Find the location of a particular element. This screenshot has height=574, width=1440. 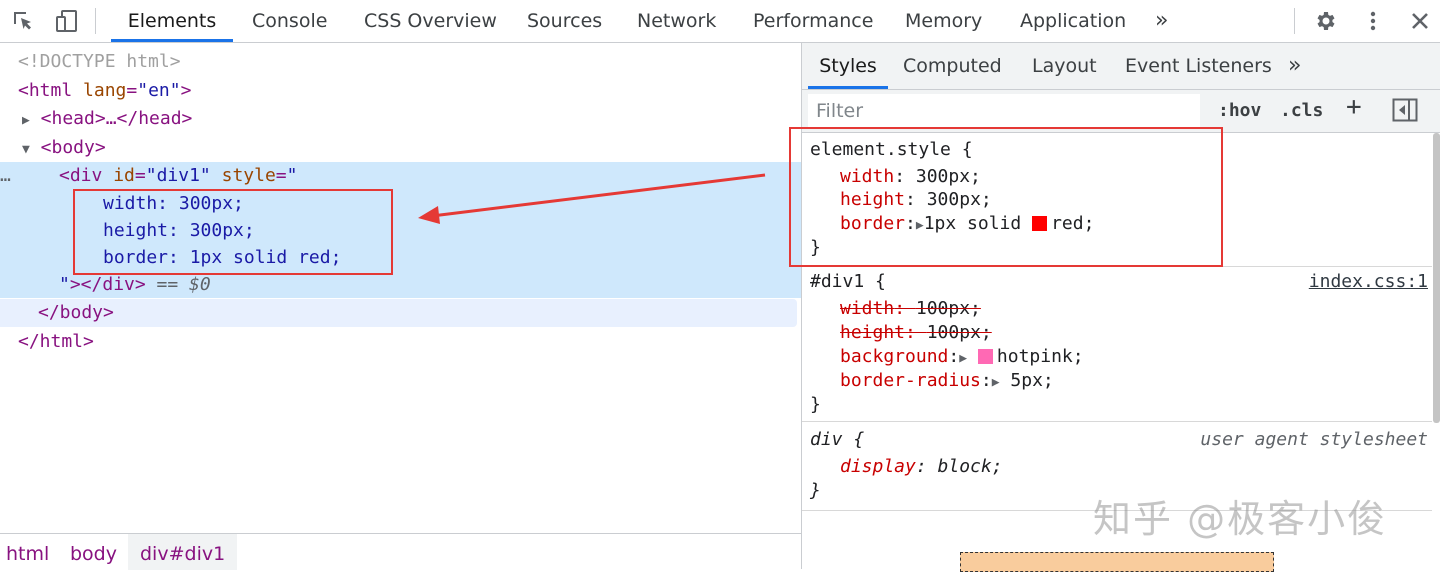

dom-body-close: </body> is located at coordinates (76, 312).